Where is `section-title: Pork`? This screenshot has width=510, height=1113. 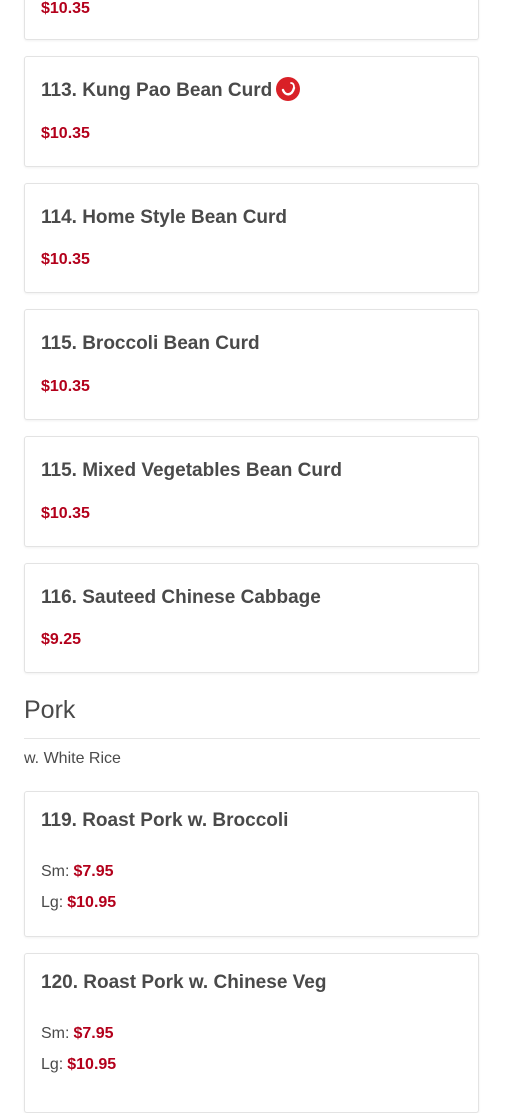 section-title: Pork is located at coordinates (50, 710).